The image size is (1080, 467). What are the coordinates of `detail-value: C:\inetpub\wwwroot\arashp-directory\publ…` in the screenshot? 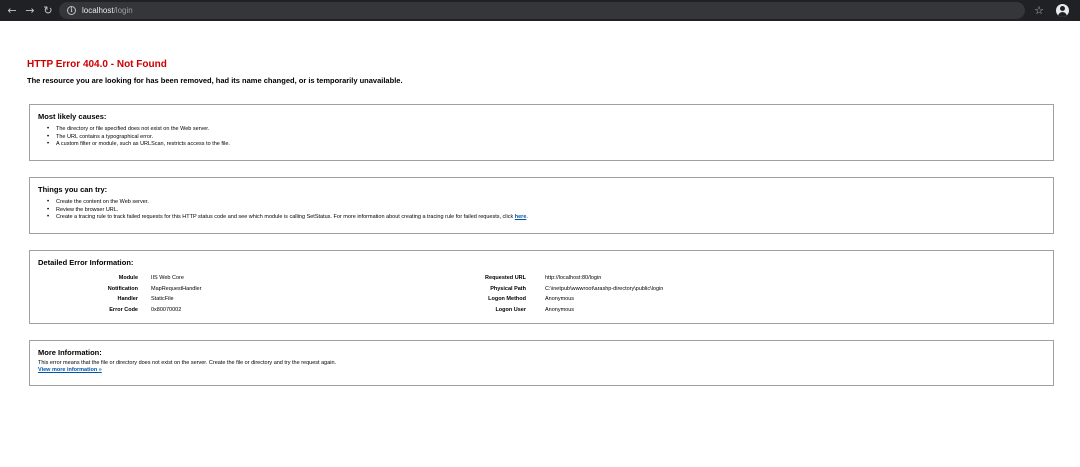 It's located at (604, 288).